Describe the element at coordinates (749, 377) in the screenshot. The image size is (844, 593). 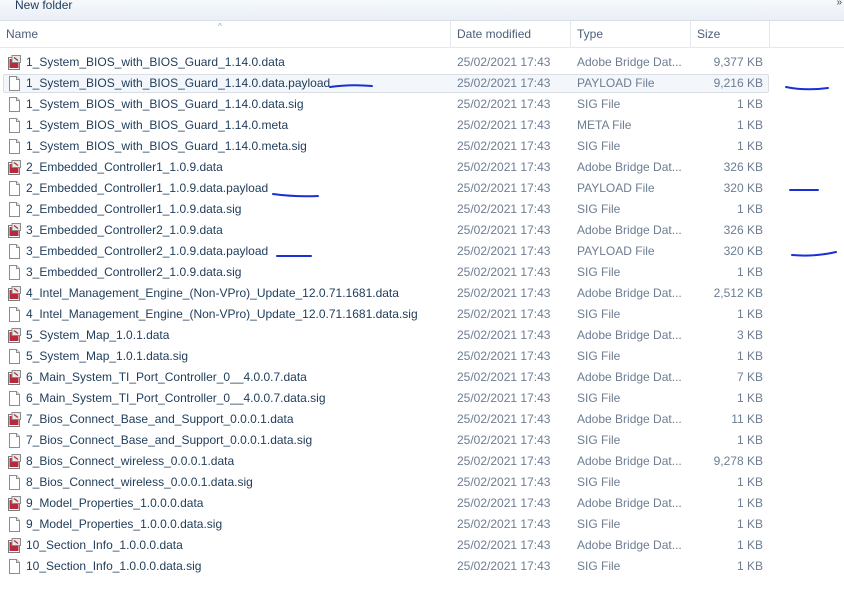
I see `file-size: 7 KB` at that location.